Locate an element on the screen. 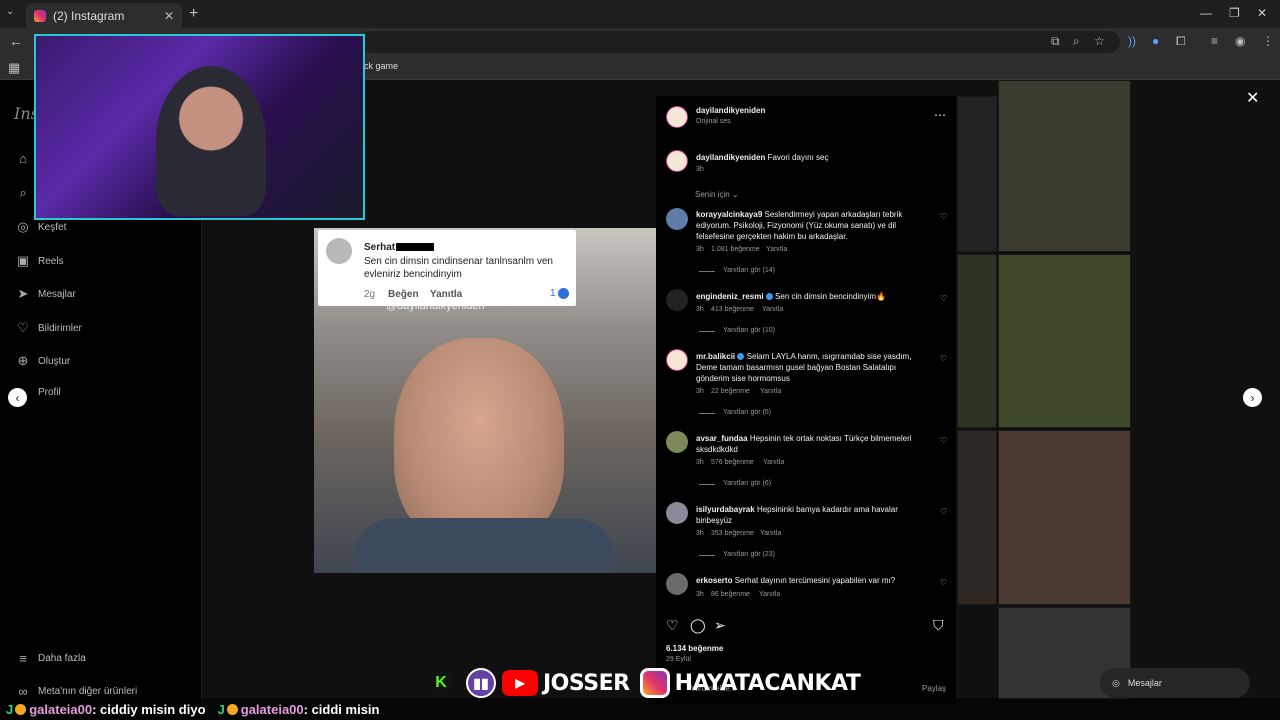  sidebar-item-meta: ∞ Meta'nın diğer ürünleri is located at coordinates (75, 691).